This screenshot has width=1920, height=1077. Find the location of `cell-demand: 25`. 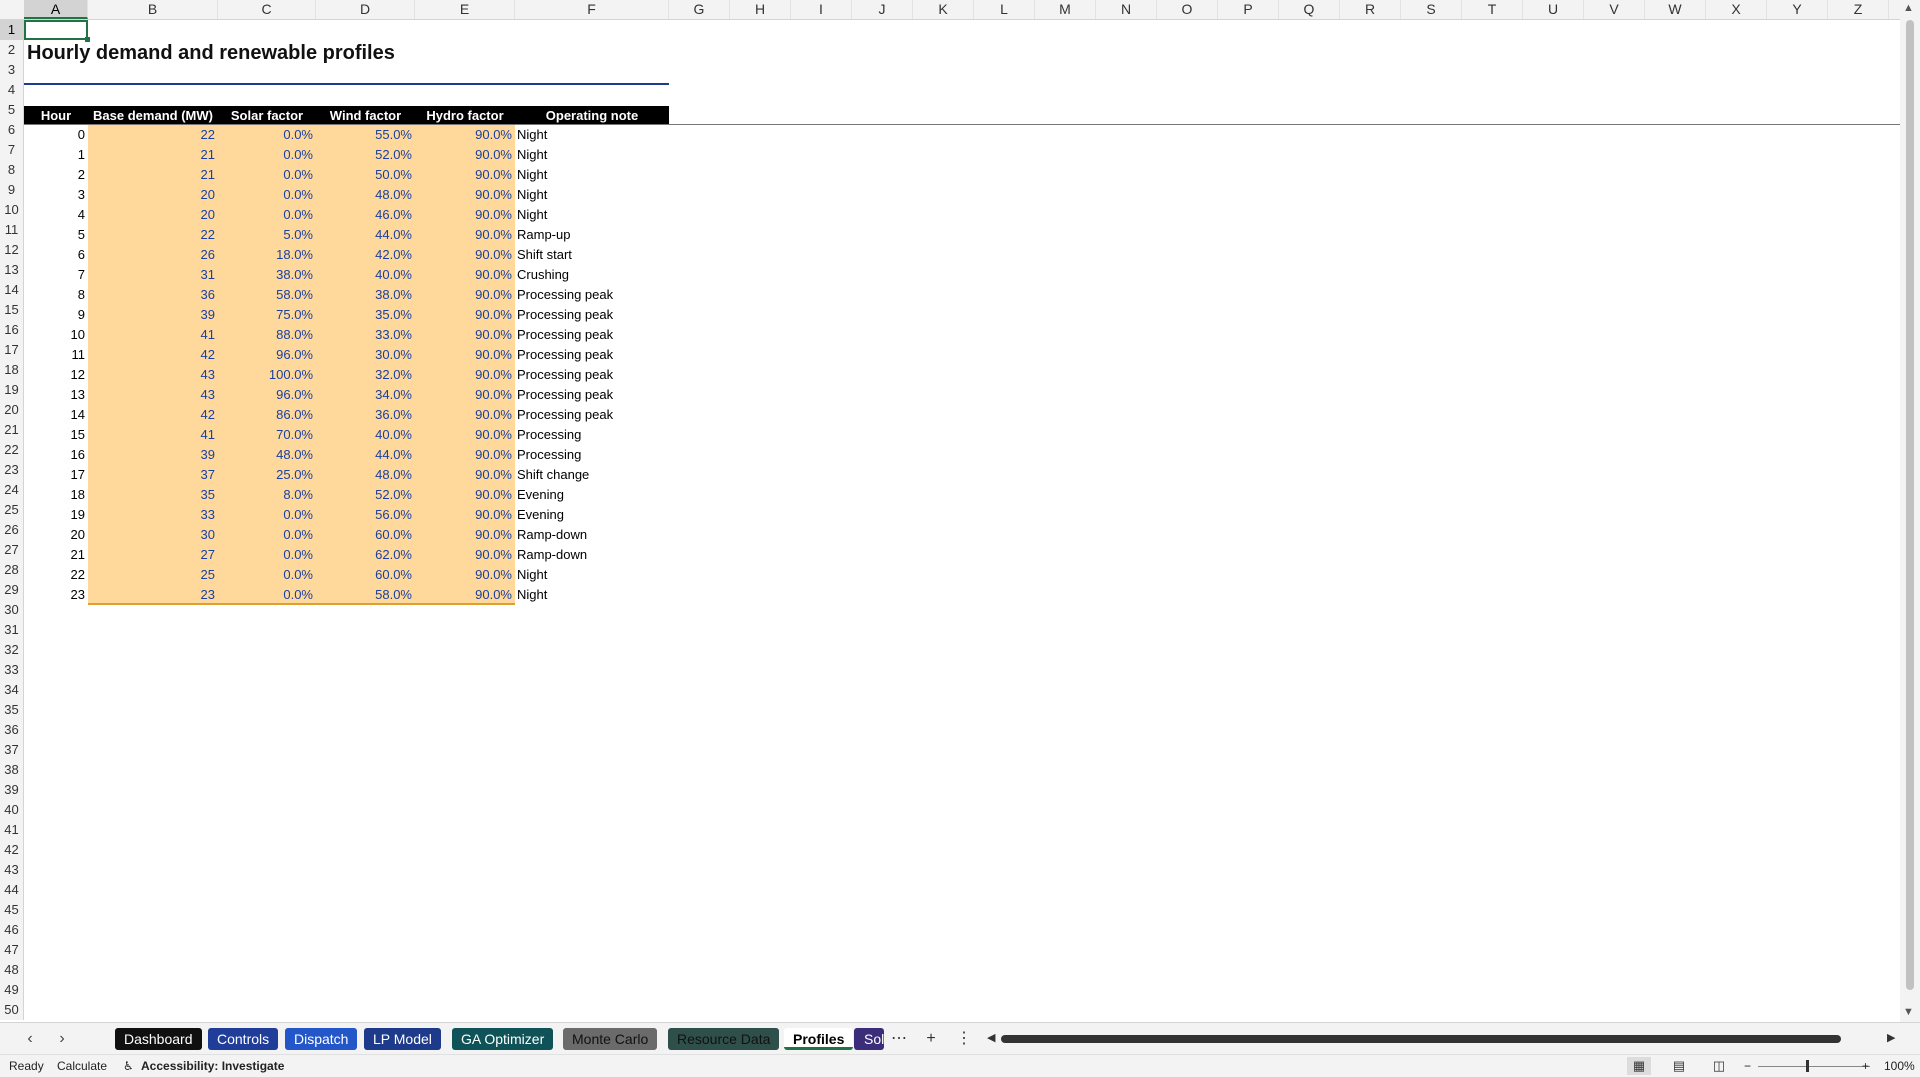

cell-demand: 25 is located at coordinates (151, 575).